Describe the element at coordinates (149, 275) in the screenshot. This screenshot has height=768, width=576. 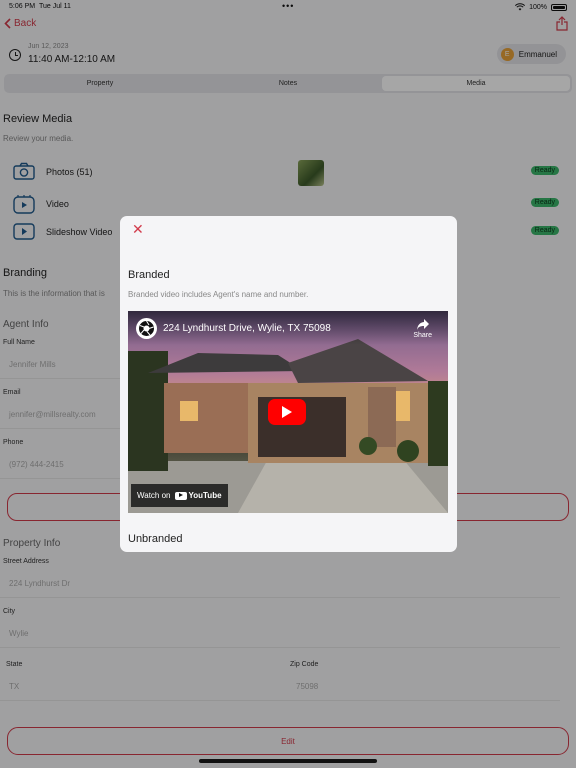
I see `branded-title: Branded` at that location.